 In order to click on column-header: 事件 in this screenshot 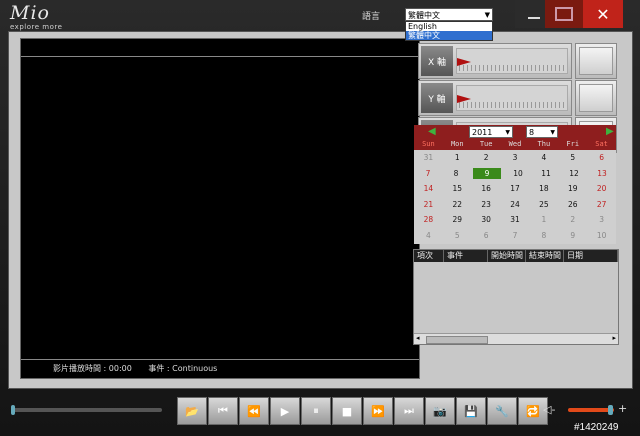, I will do `click(466, 256)`.